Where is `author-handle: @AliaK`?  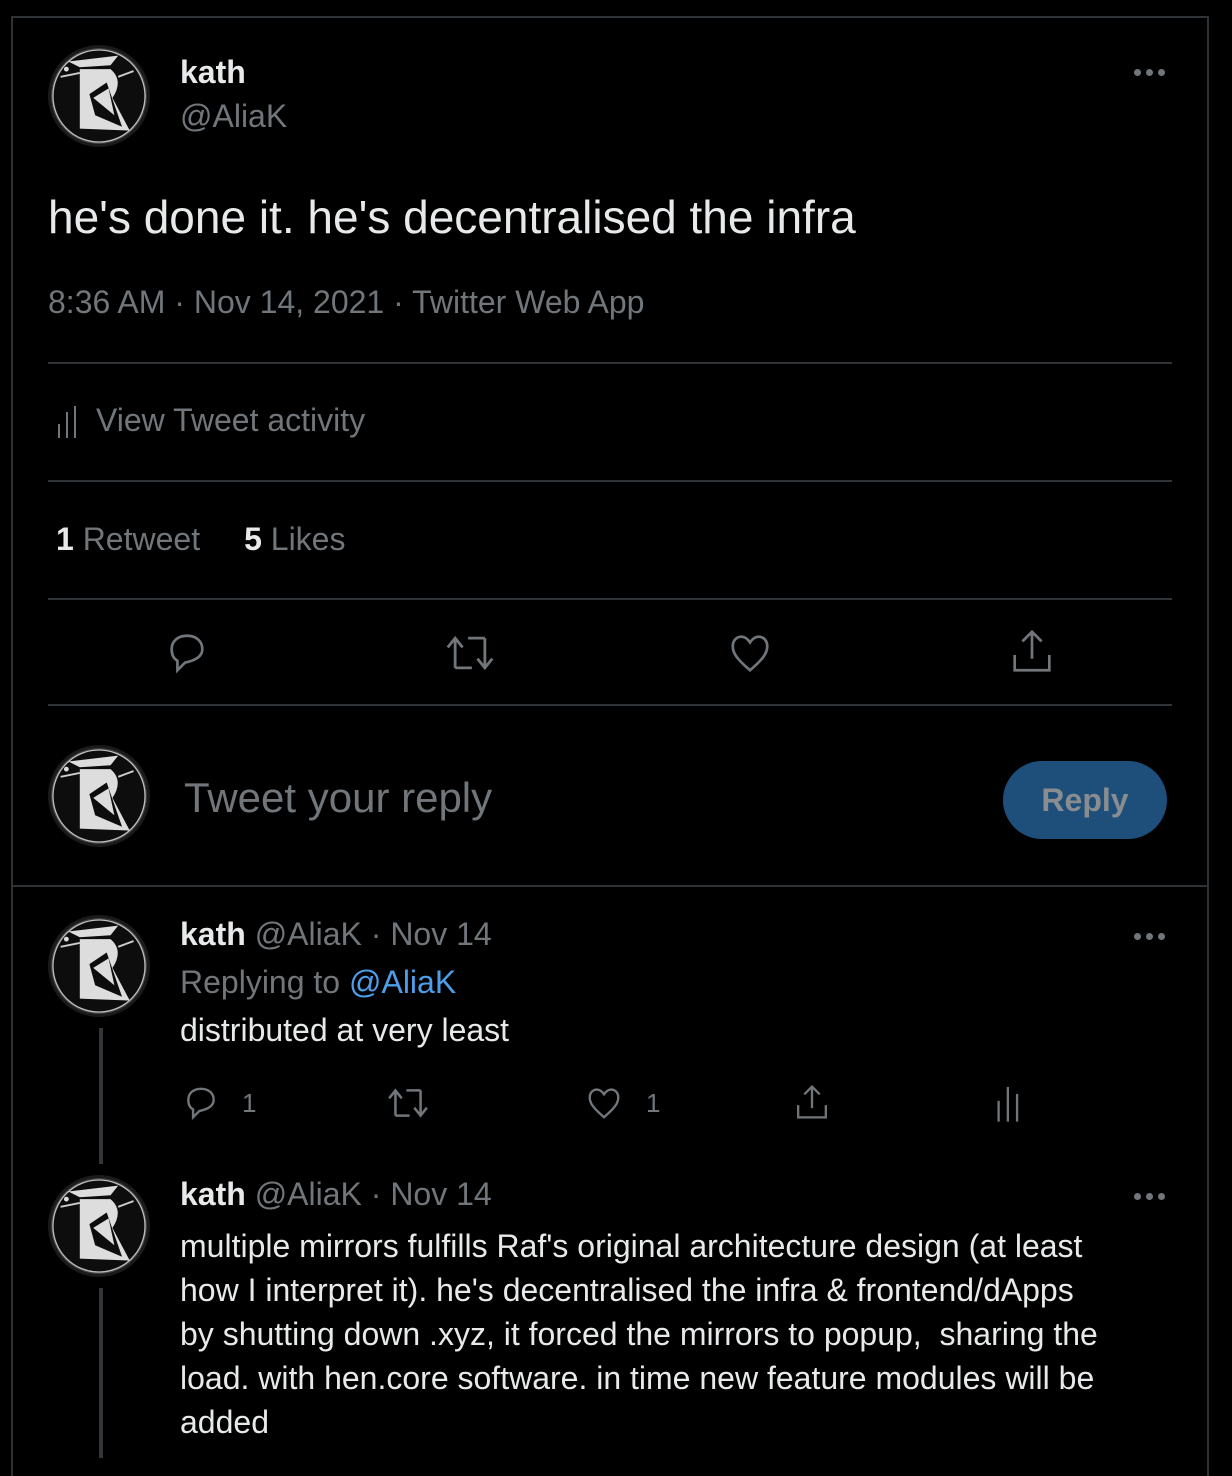 author-handle: @AliaK is located at coordinates (233, 116).